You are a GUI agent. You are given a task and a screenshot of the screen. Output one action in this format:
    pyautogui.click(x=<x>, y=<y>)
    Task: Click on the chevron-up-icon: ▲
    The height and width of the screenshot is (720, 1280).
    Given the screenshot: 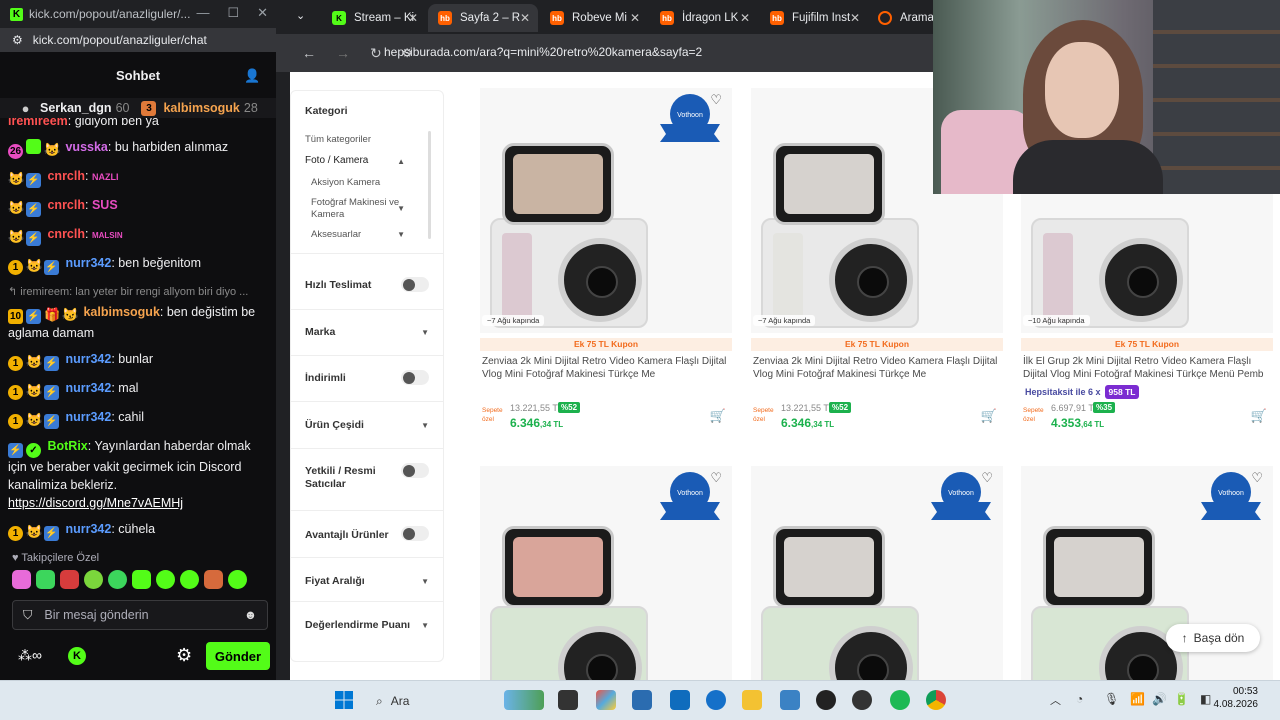 What is the action you would take?
    pyautogui.click(x=401, y=161)
    